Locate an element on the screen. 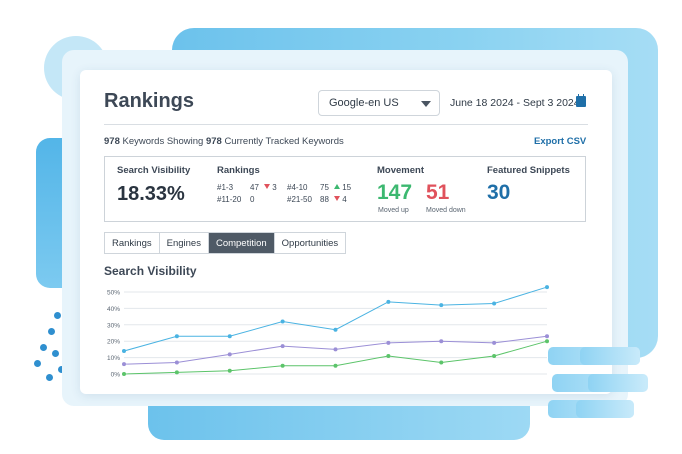 The image size is (682, 454). engine-select-value: Google-en US is located at coordinates (364, 103).